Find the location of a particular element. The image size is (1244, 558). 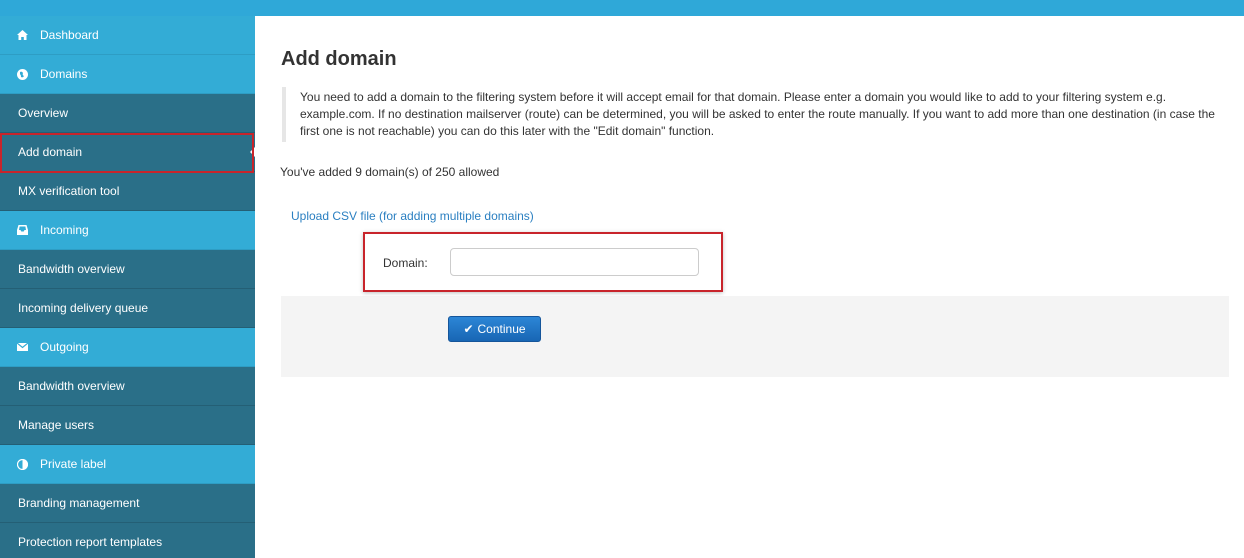

sidebar-item-label: Outgoing is located at coordinates (64, 347).